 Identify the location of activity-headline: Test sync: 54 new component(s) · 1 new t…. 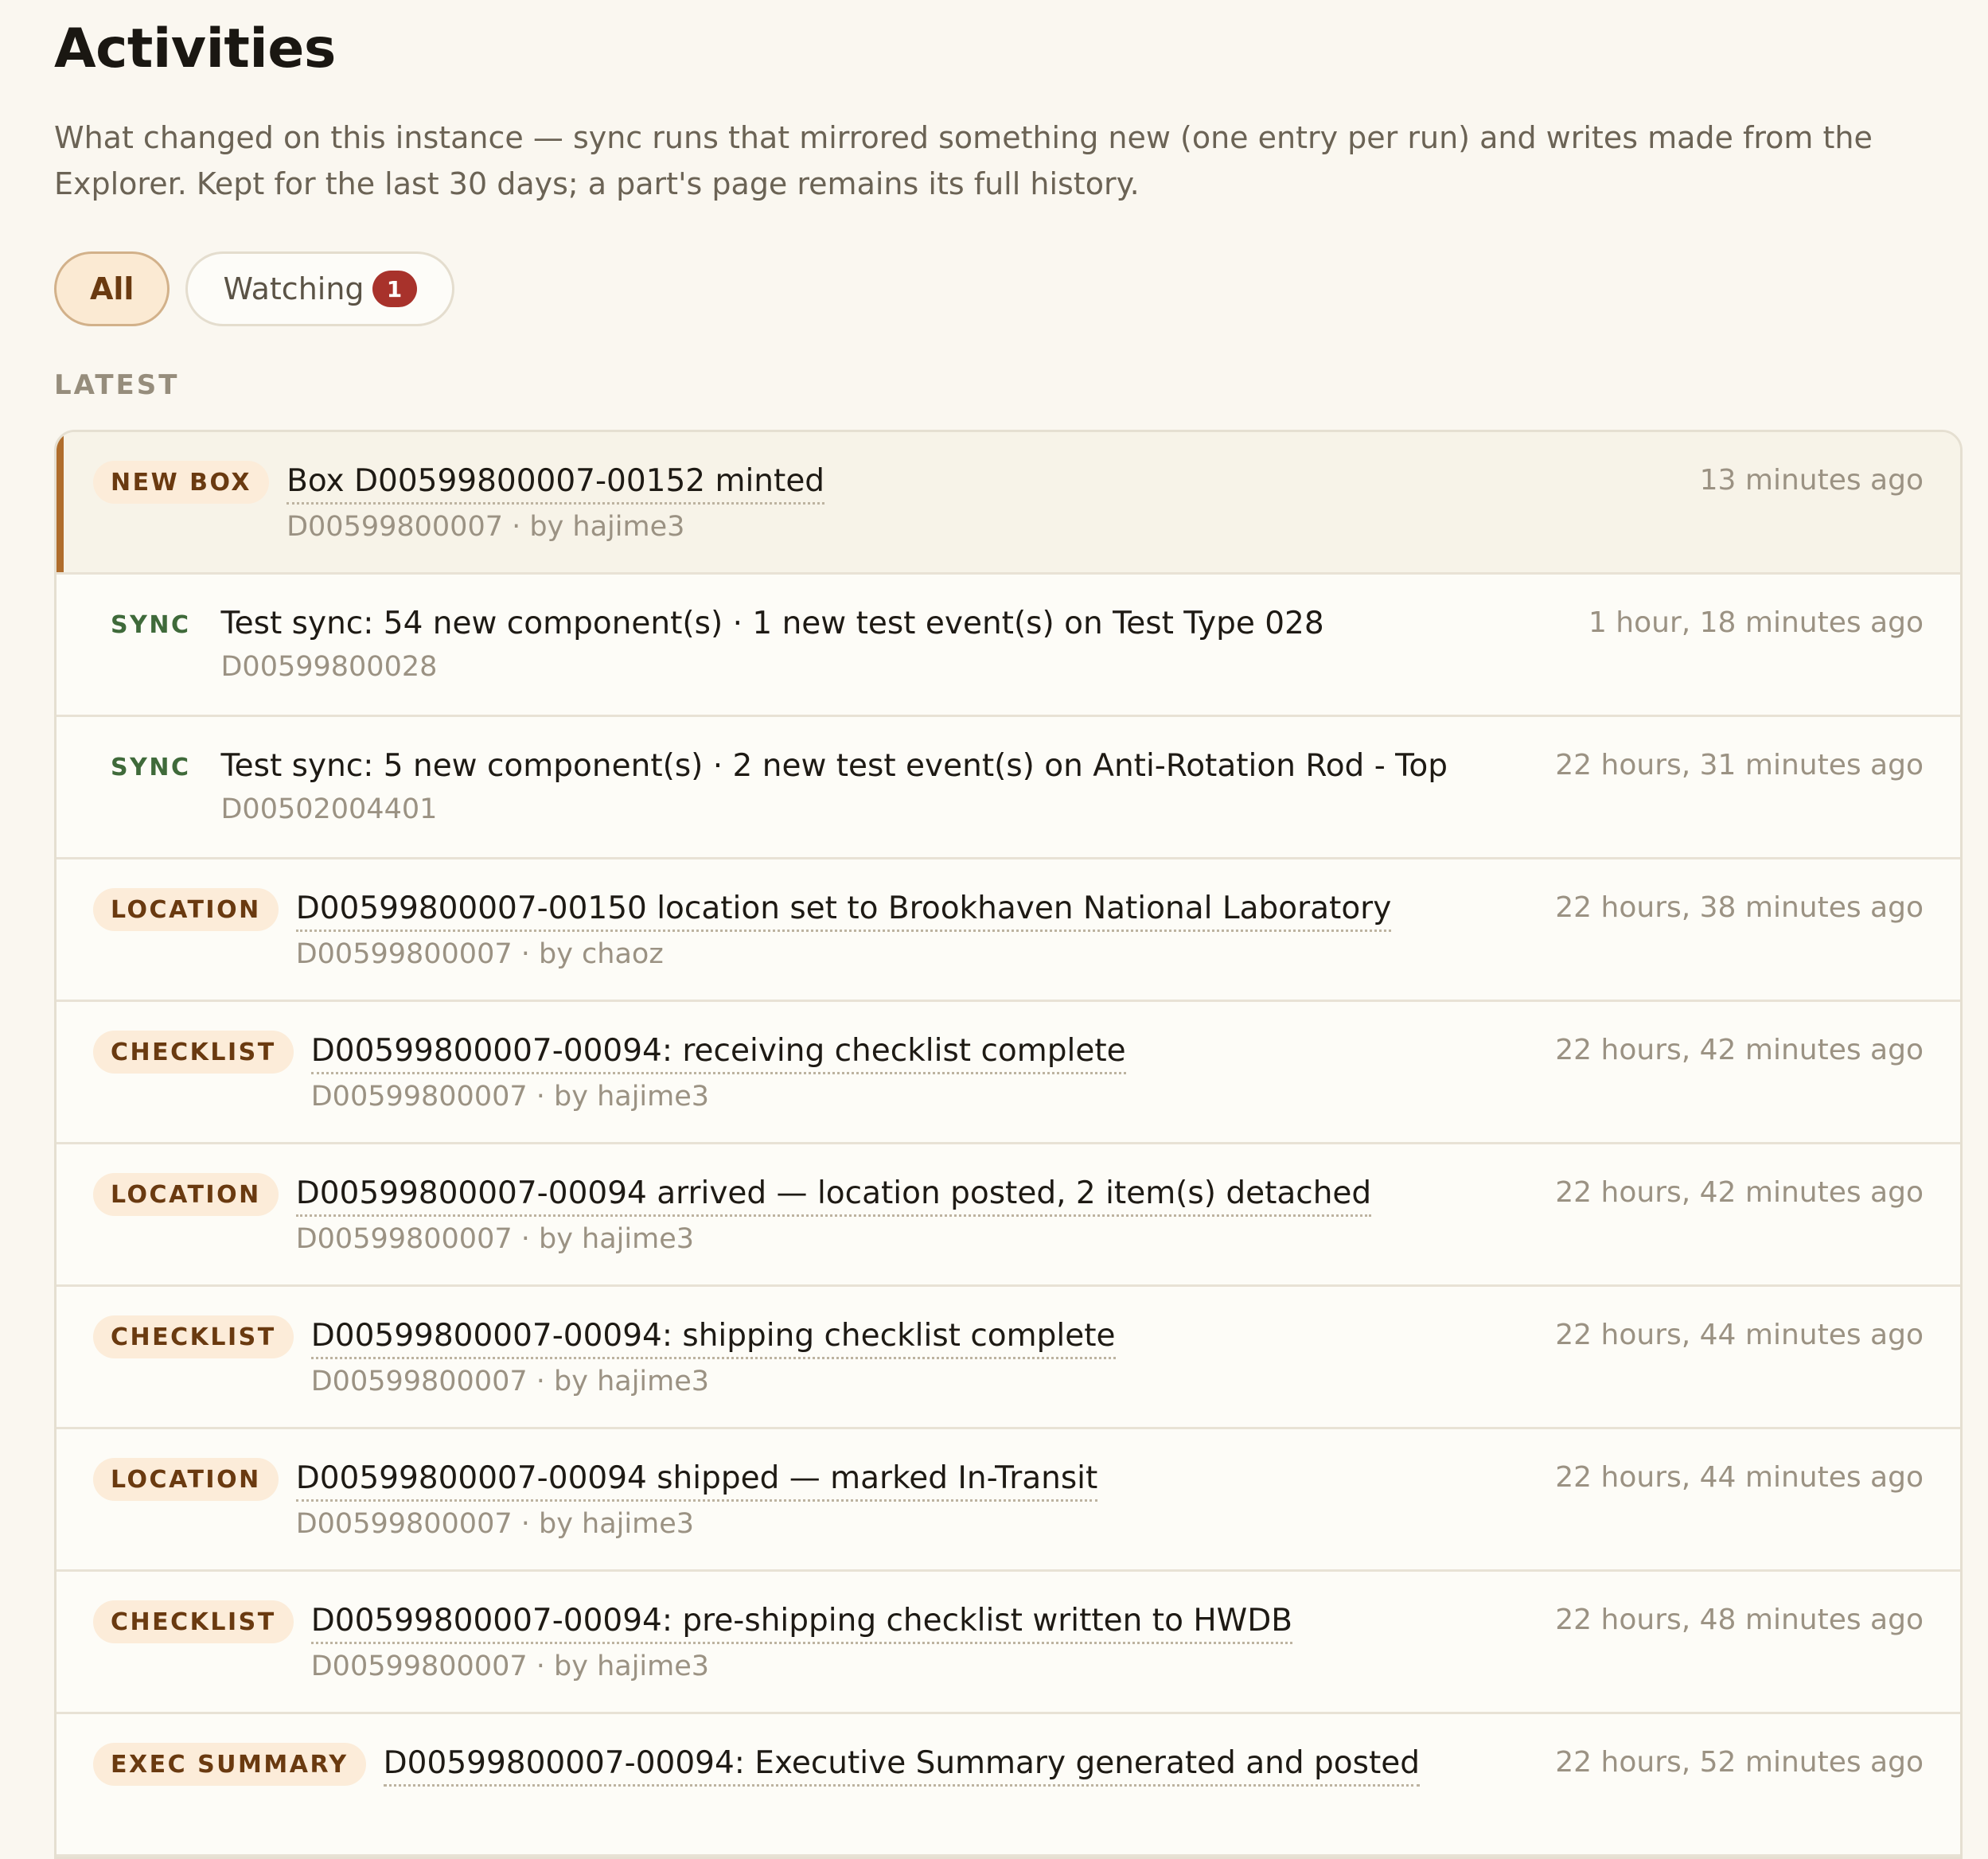
(772, 624).